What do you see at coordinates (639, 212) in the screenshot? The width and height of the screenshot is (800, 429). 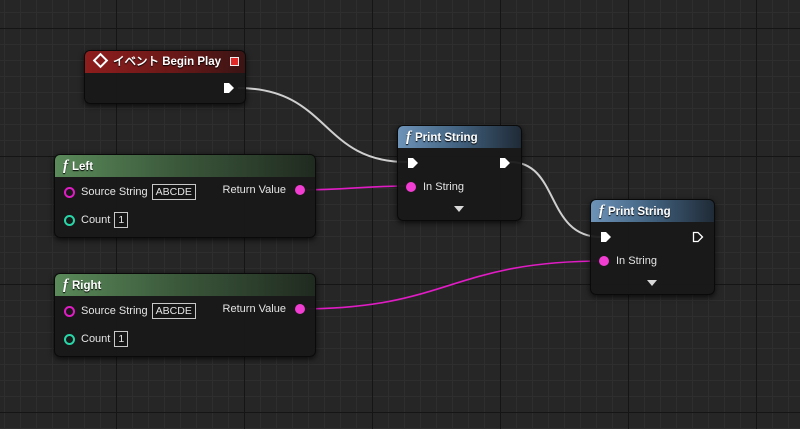 I see `print-string-2-title: Print String` at bounding box center [639, 212].